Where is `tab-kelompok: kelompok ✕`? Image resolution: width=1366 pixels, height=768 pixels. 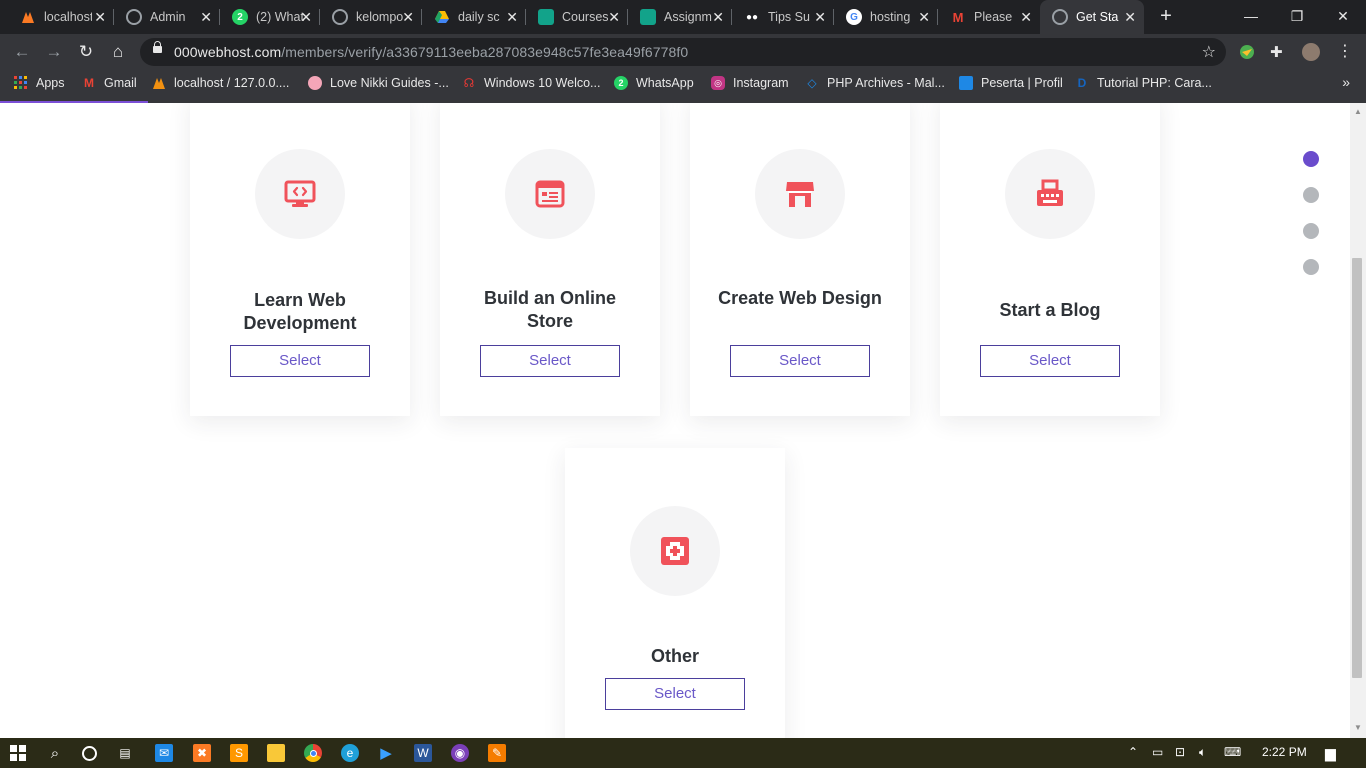 tab-kelompok: kelompok ✕ is located at coordinates (371, 17).